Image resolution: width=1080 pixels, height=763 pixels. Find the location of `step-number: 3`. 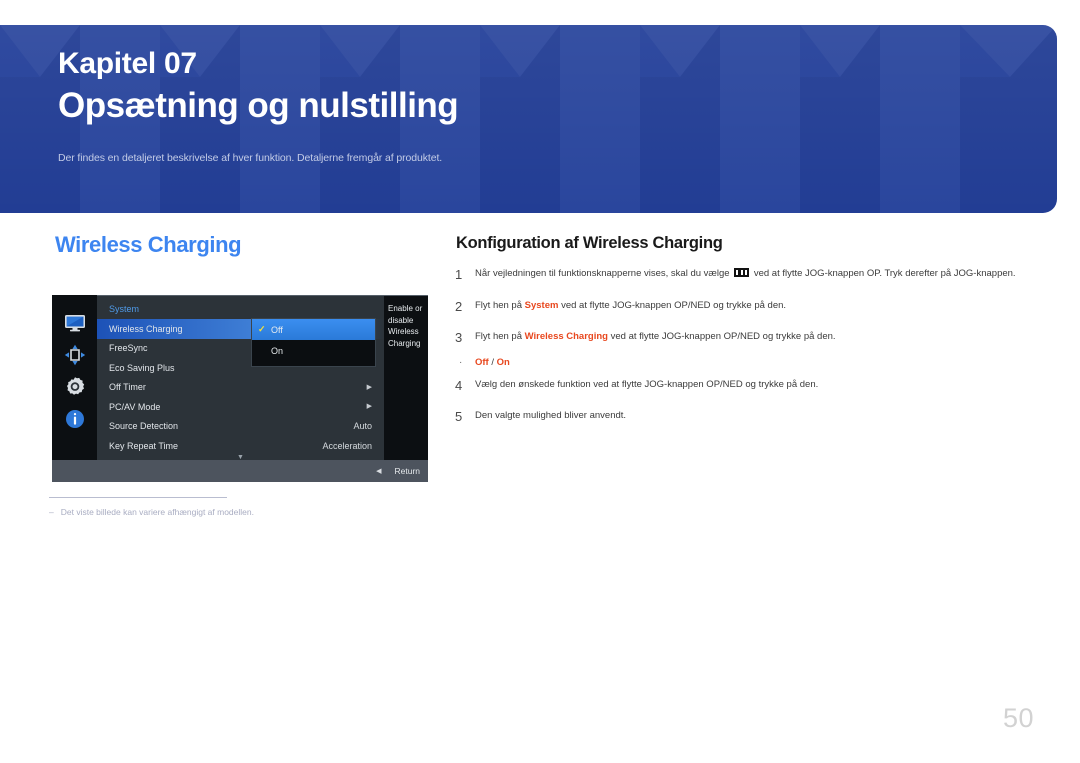

step-number: 3 is located at coordinates (459, 338).